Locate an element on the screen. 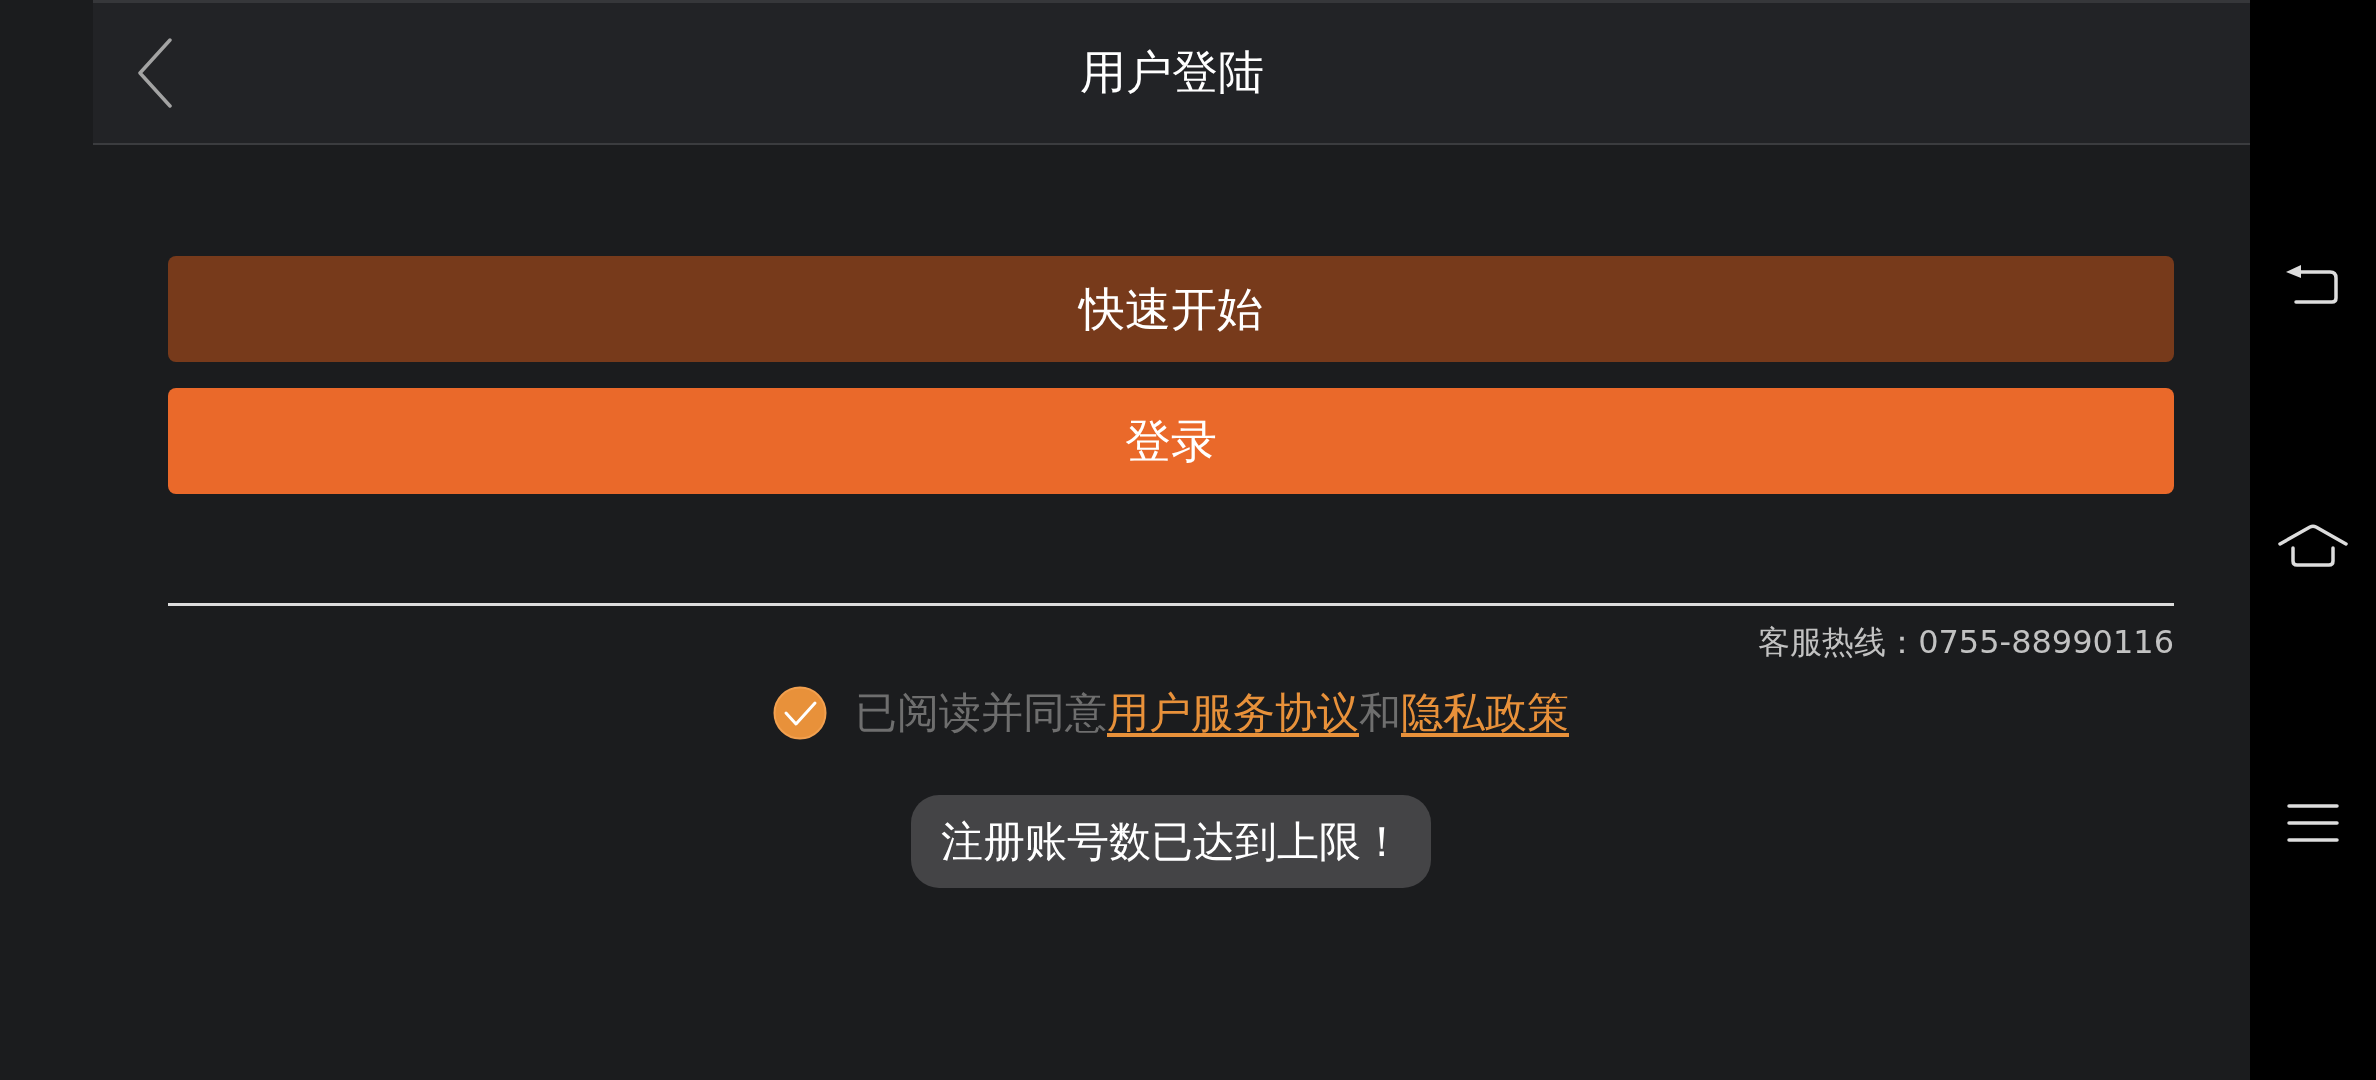 The image size is (2376, 1080). terms-link: 用户服务协议 is located at coordinates (1233, 712).